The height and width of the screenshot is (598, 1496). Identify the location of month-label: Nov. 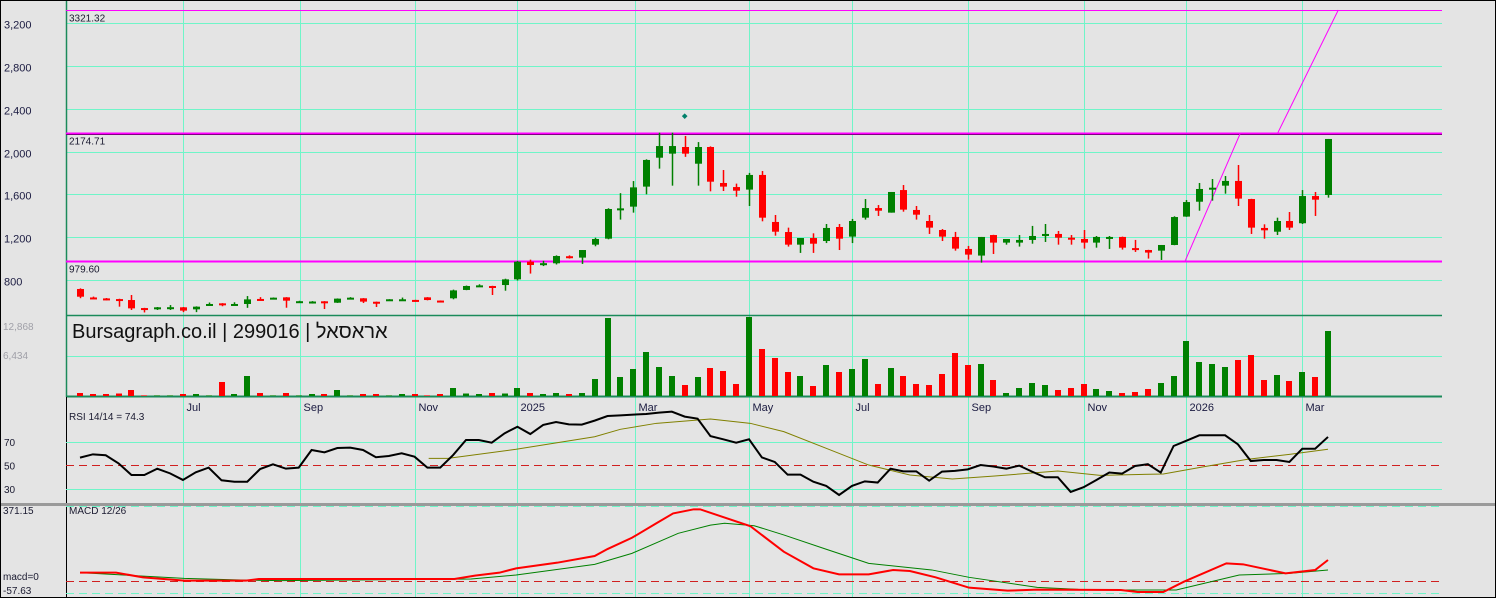
(429, 408).